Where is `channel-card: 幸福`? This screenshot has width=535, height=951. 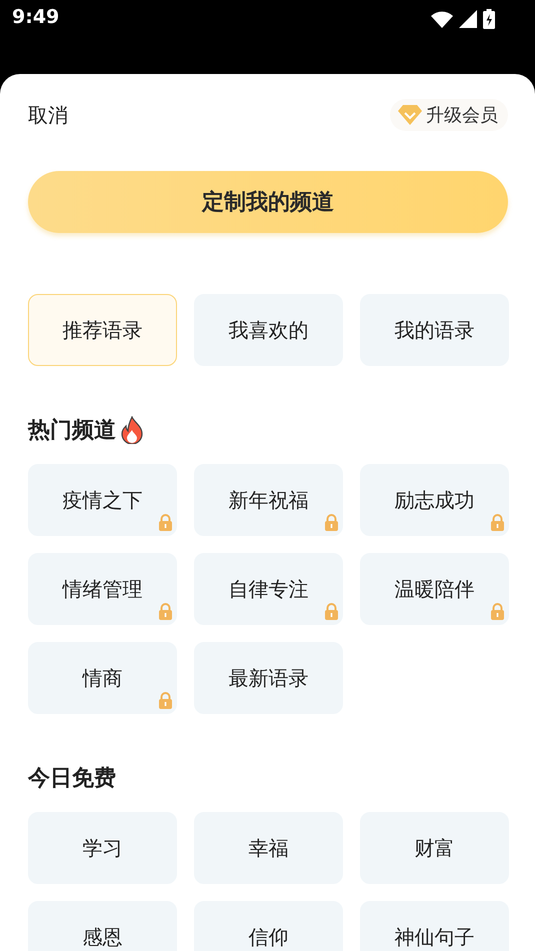 channel-card: 幸福 is located at coordinates (268, 848).